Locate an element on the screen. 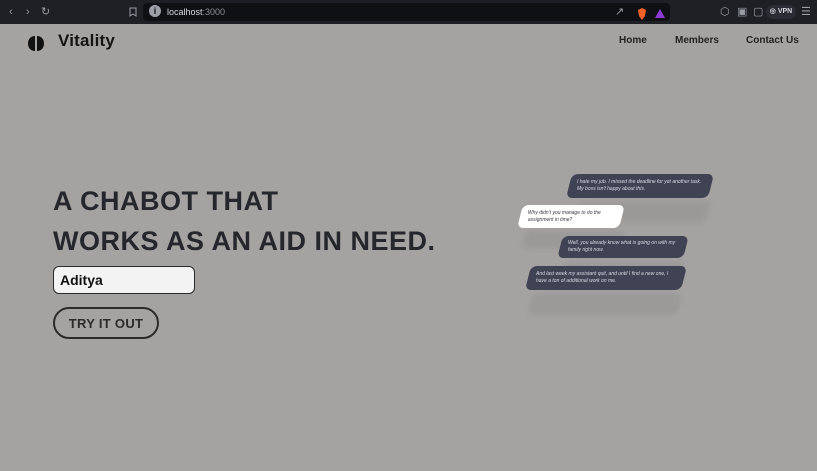  name-input is located at coordinates (124, 280).